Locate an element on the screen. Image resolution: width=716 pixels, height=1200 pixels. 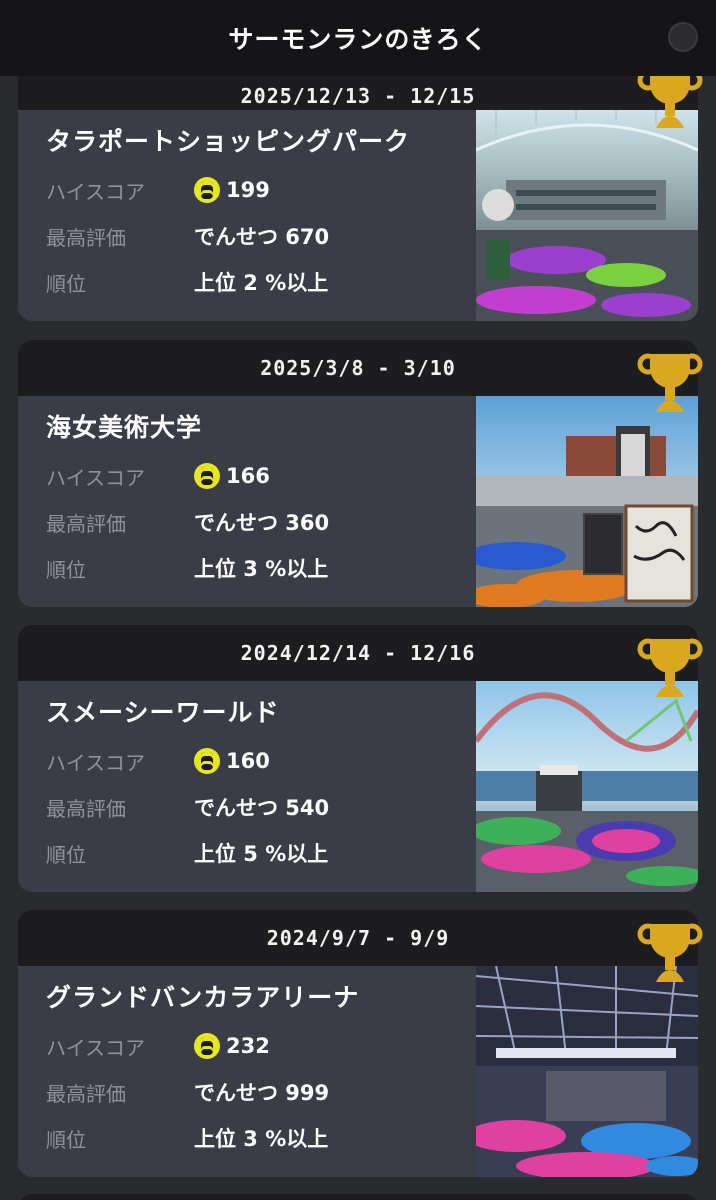
close-button is located at coordinates (683, 37).